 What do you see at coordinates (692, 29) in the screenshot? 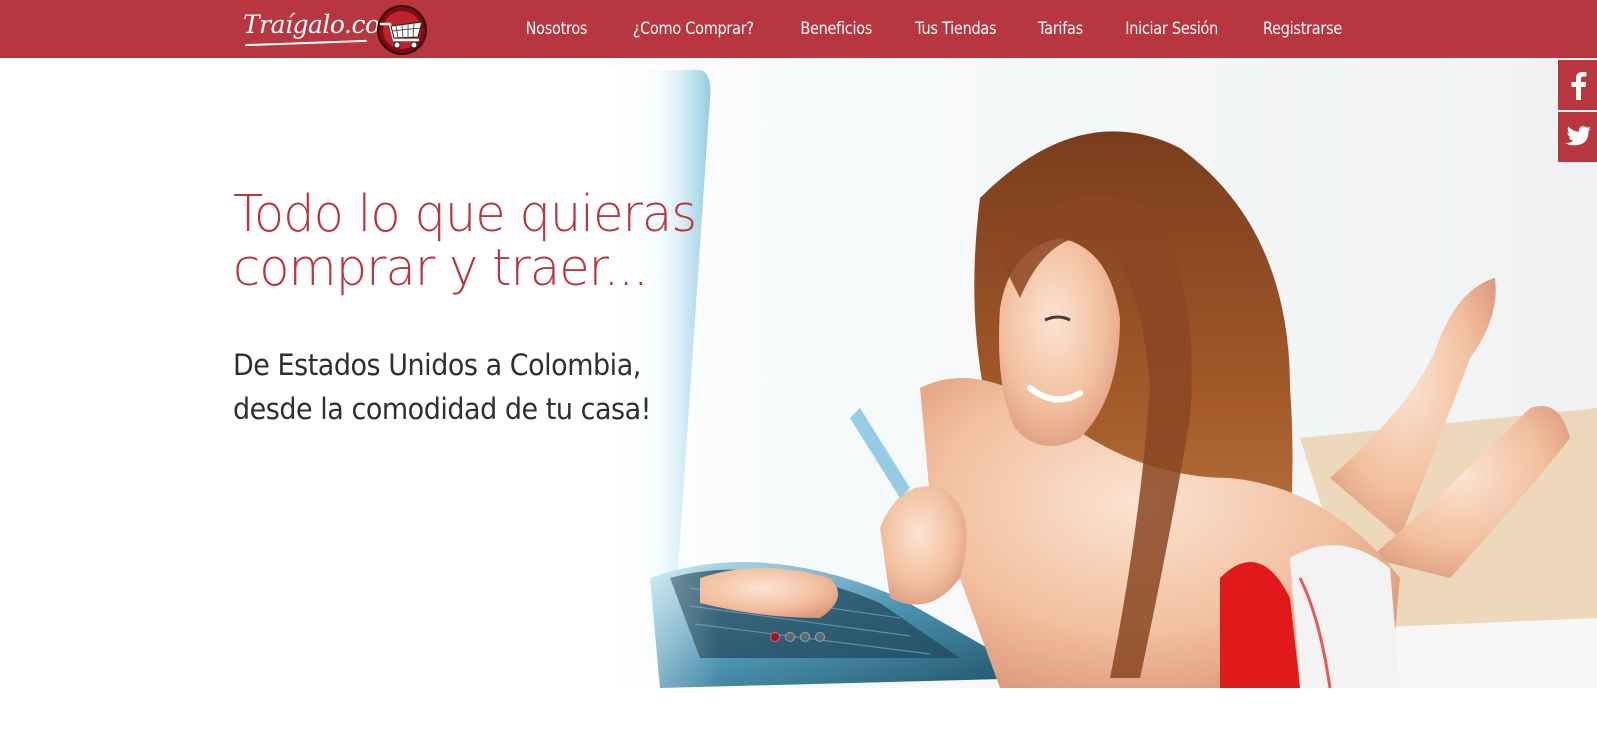
I see `nav-item-como-comprar: ¿Como Comprar?` at bounding box center [692, 29].